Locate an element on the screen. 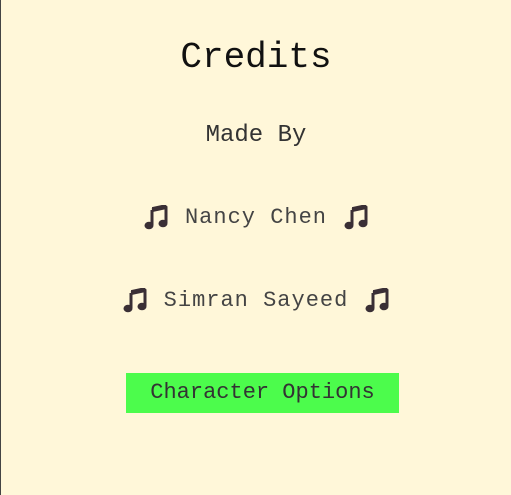 The height and width of the screenshot is (495, 511). credit-row-nancy: Nancy Chen is located at coordinates (256, 218).